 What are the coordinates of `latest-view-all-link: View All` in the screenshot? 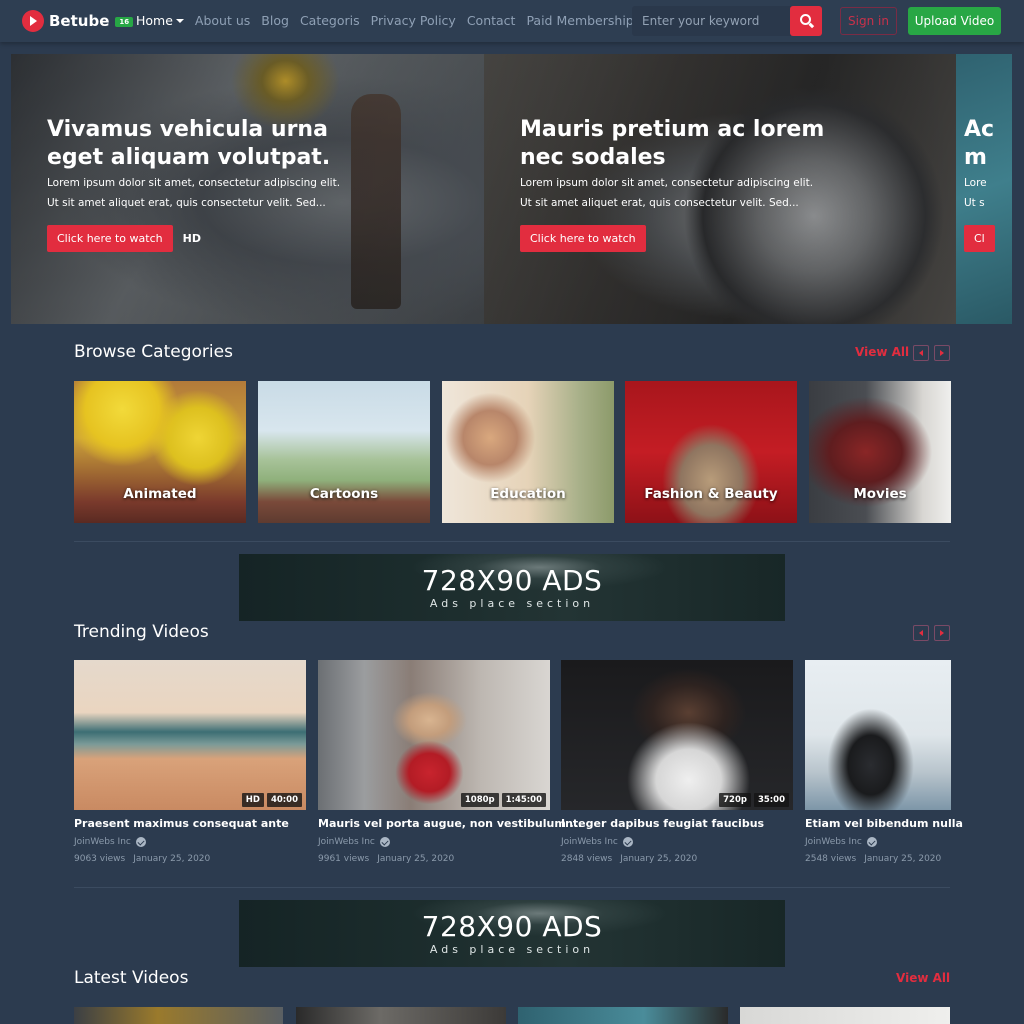 It's located at (923, 978).